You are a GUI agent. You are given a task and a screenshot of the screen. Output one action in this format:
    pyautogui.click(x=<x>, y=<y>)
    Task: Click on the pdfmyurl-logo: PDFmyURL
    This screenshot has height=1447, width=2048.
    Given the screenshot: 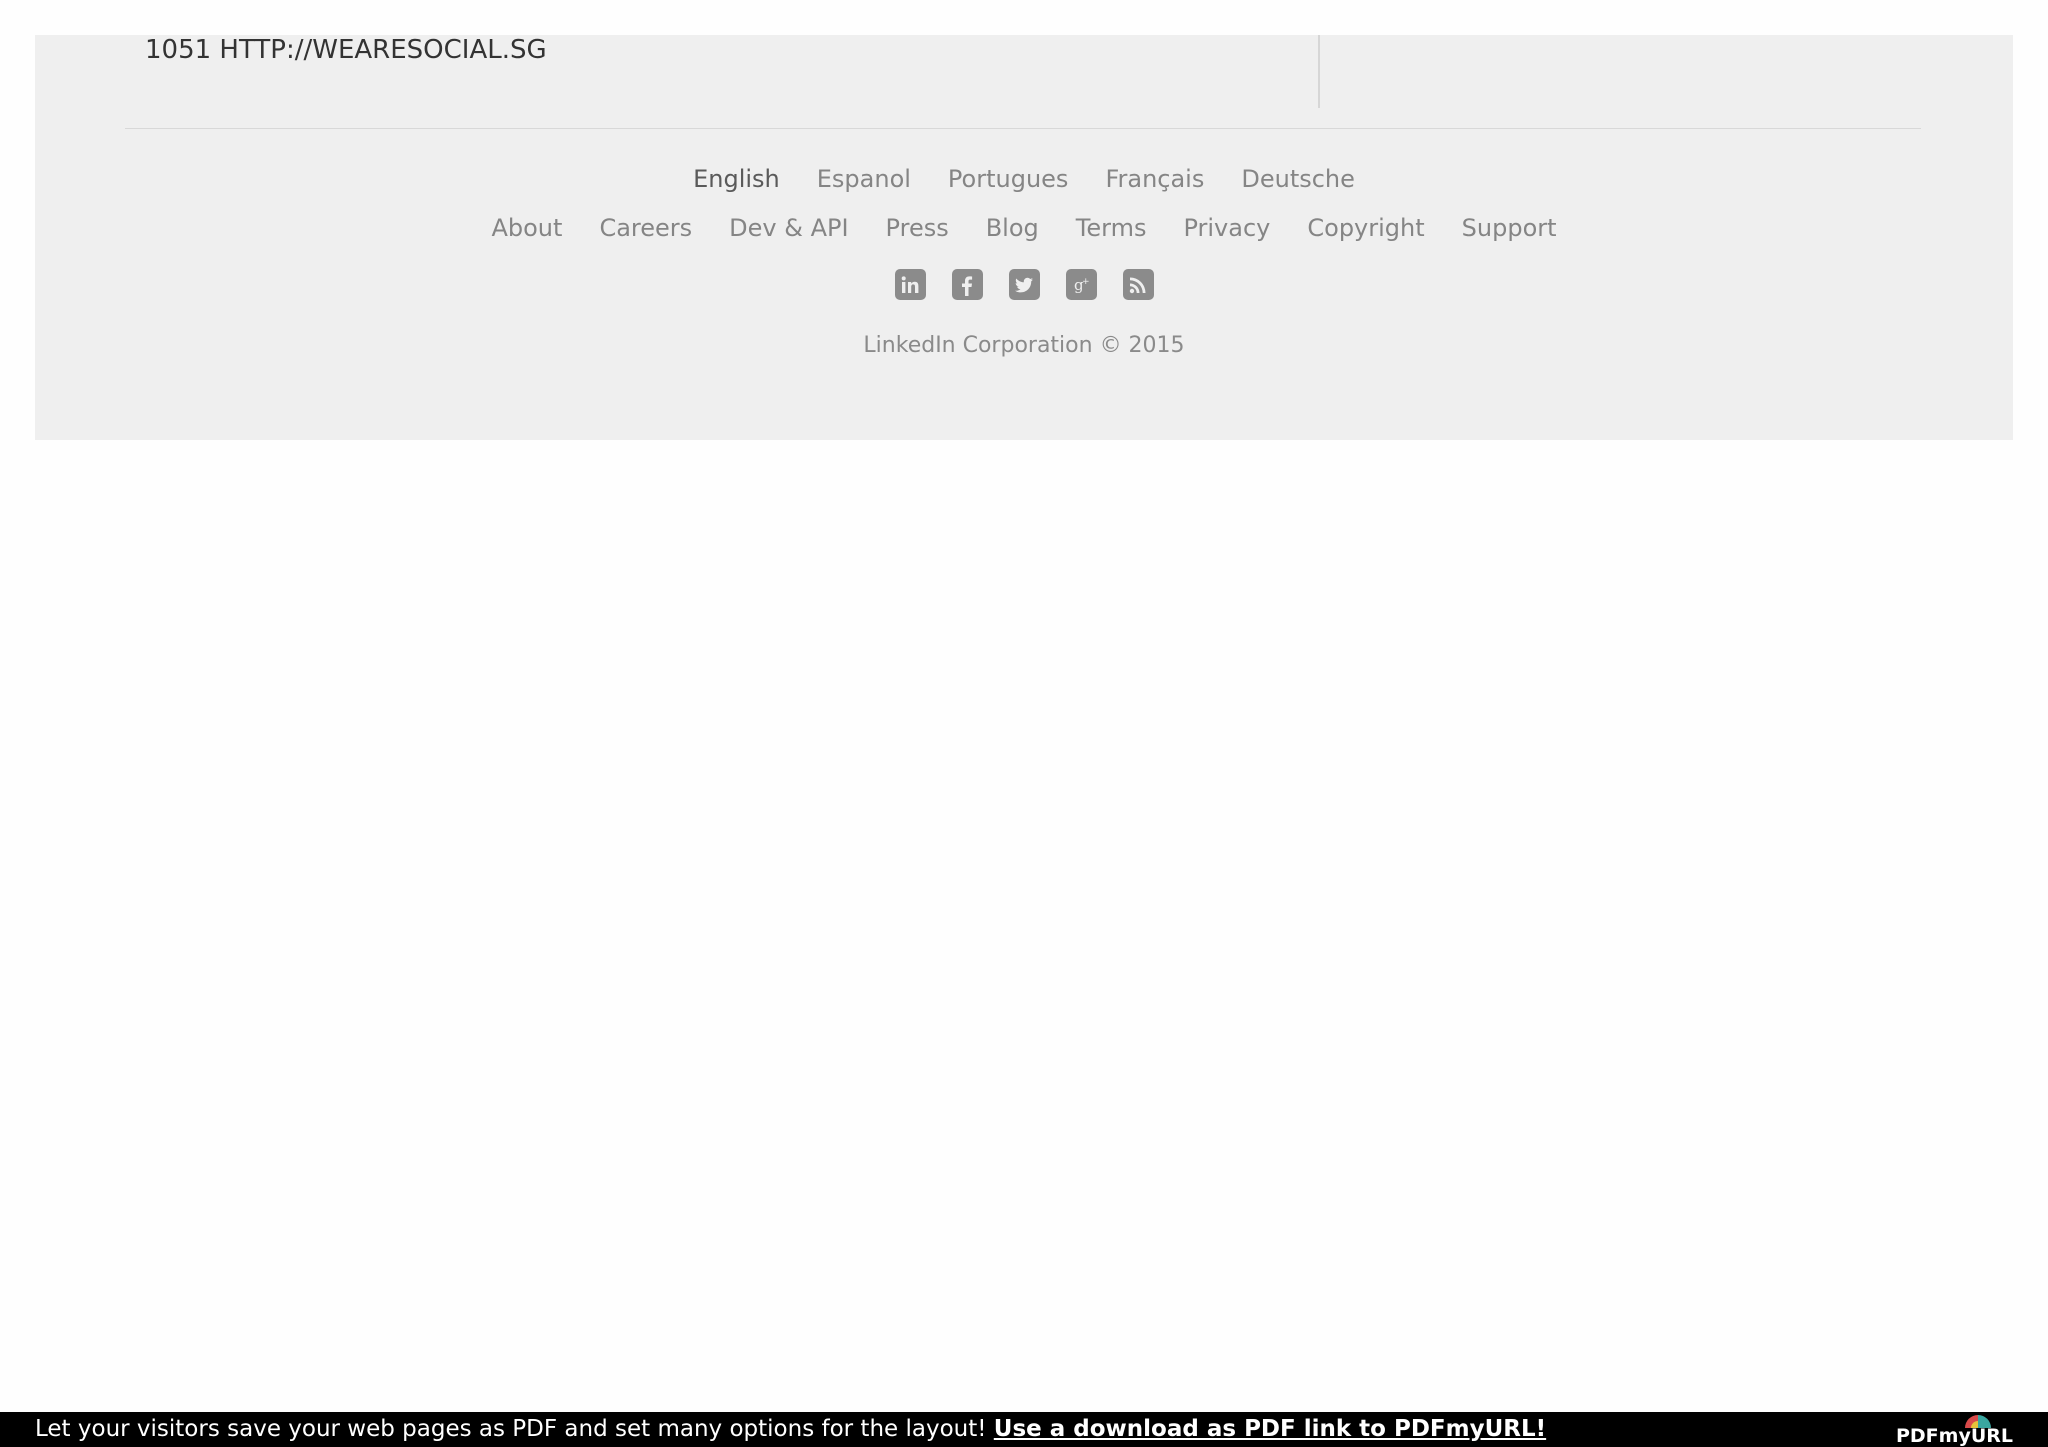 What is the action you would take?
    pyautogui.click(x=1954, y=1429)
    